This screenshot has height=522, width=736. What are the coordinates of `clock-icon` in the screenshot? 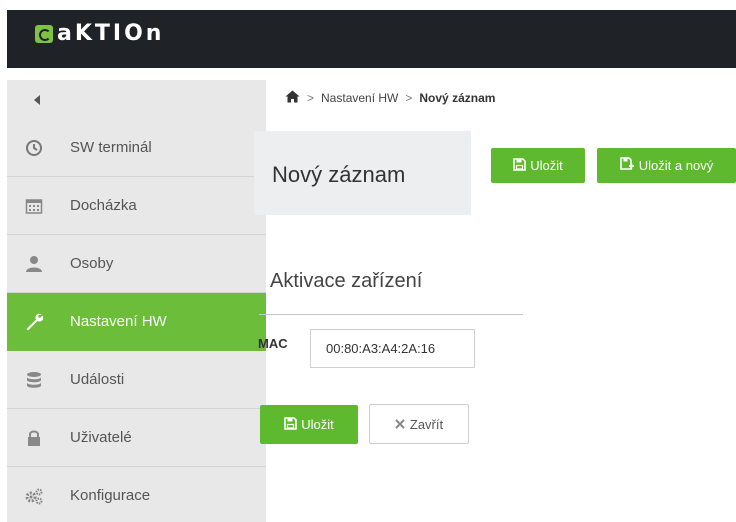 It's located at (34, 148).